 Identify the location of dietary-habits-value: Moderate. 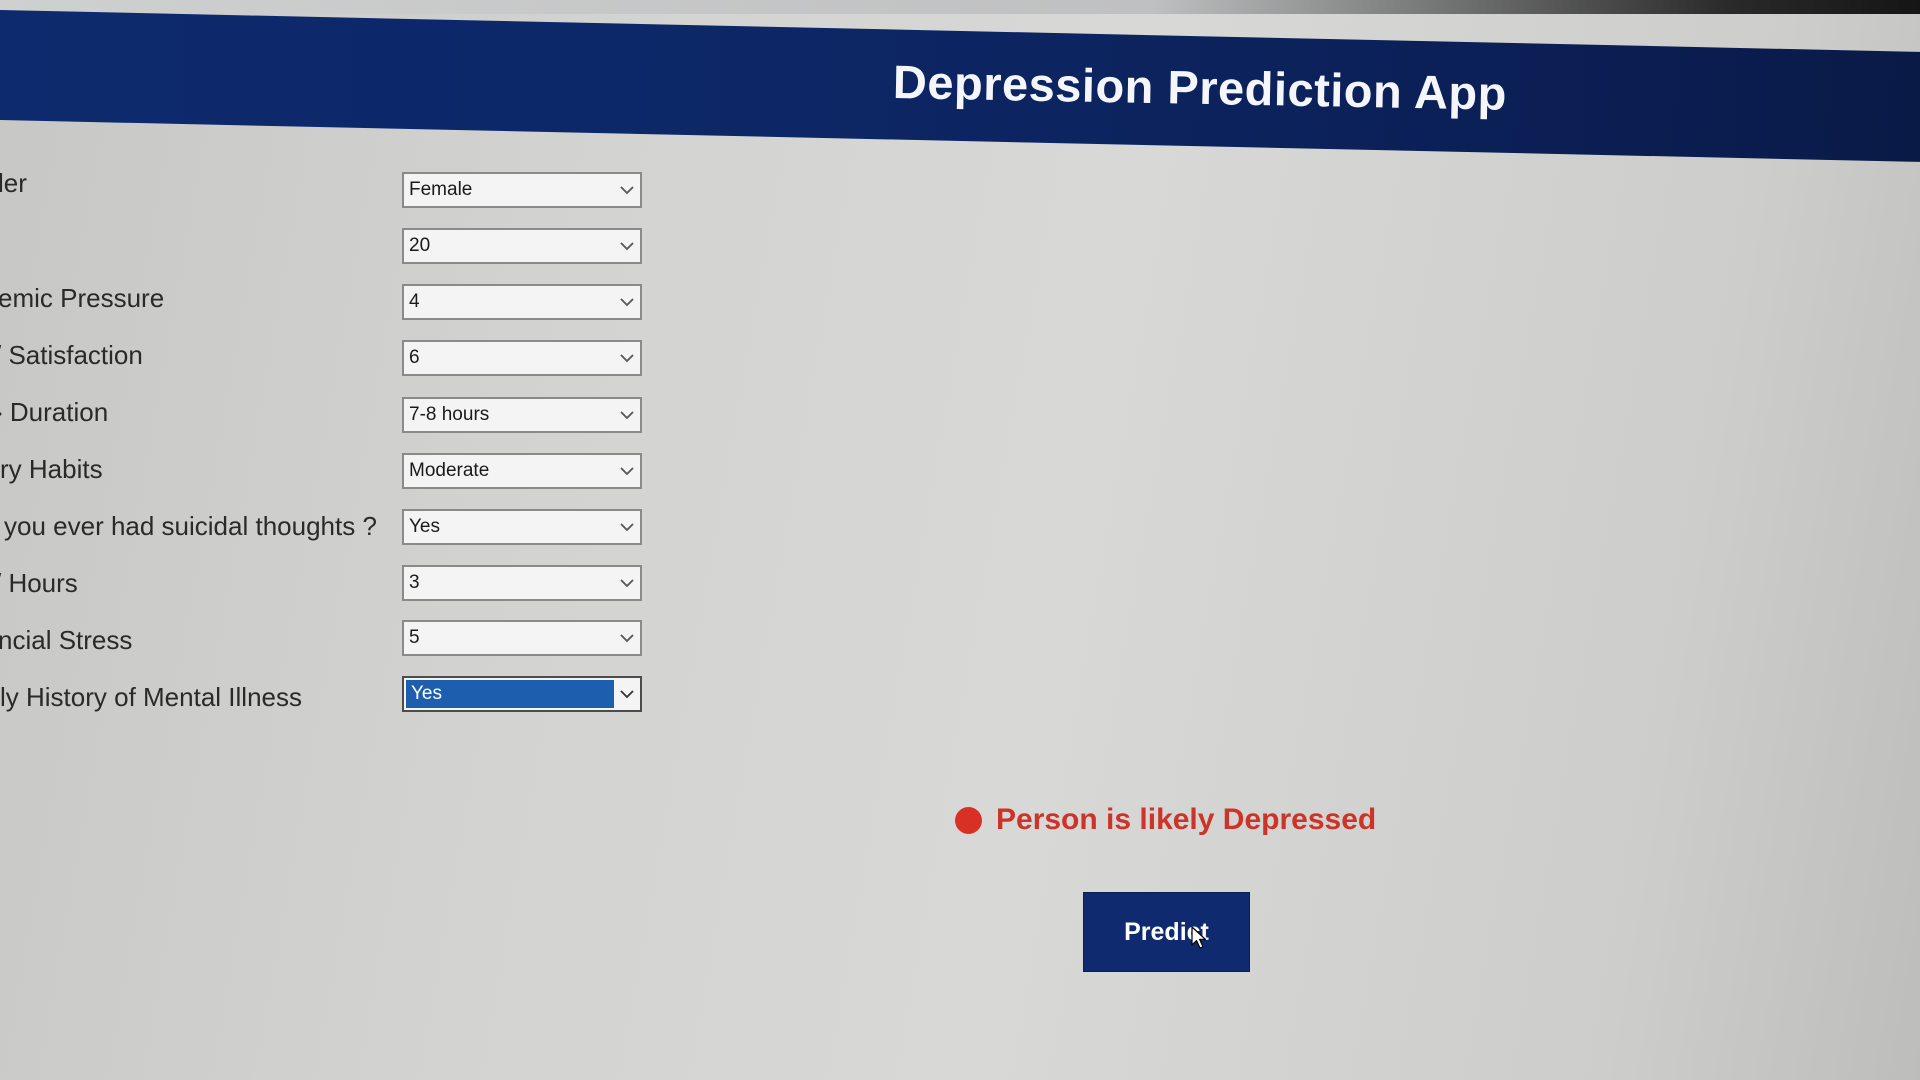
(449, 470).